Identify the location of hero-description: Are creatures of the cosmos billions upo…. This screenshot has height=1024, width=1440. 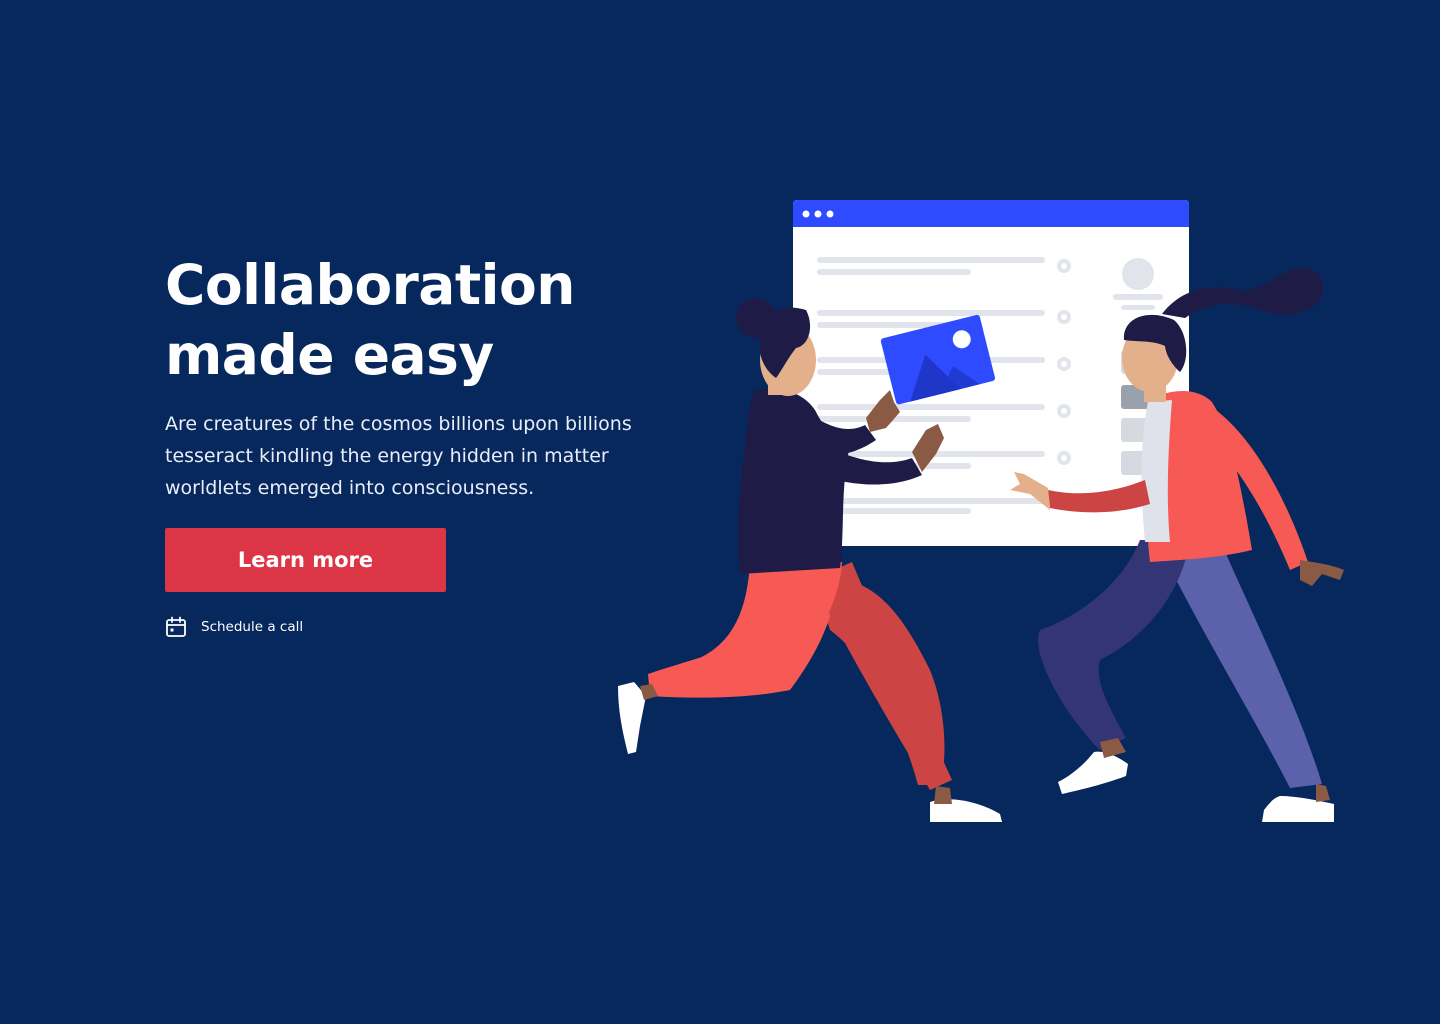
(398, 456).